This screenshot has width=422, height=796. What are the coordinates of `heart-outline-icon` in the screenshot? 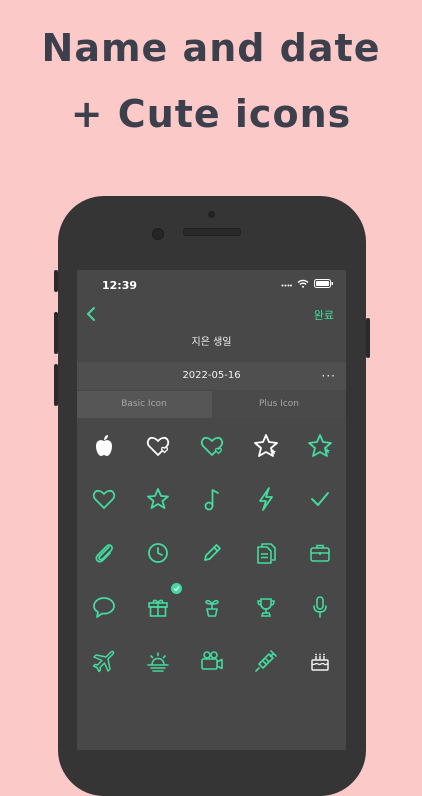 It's located at (158, 446).